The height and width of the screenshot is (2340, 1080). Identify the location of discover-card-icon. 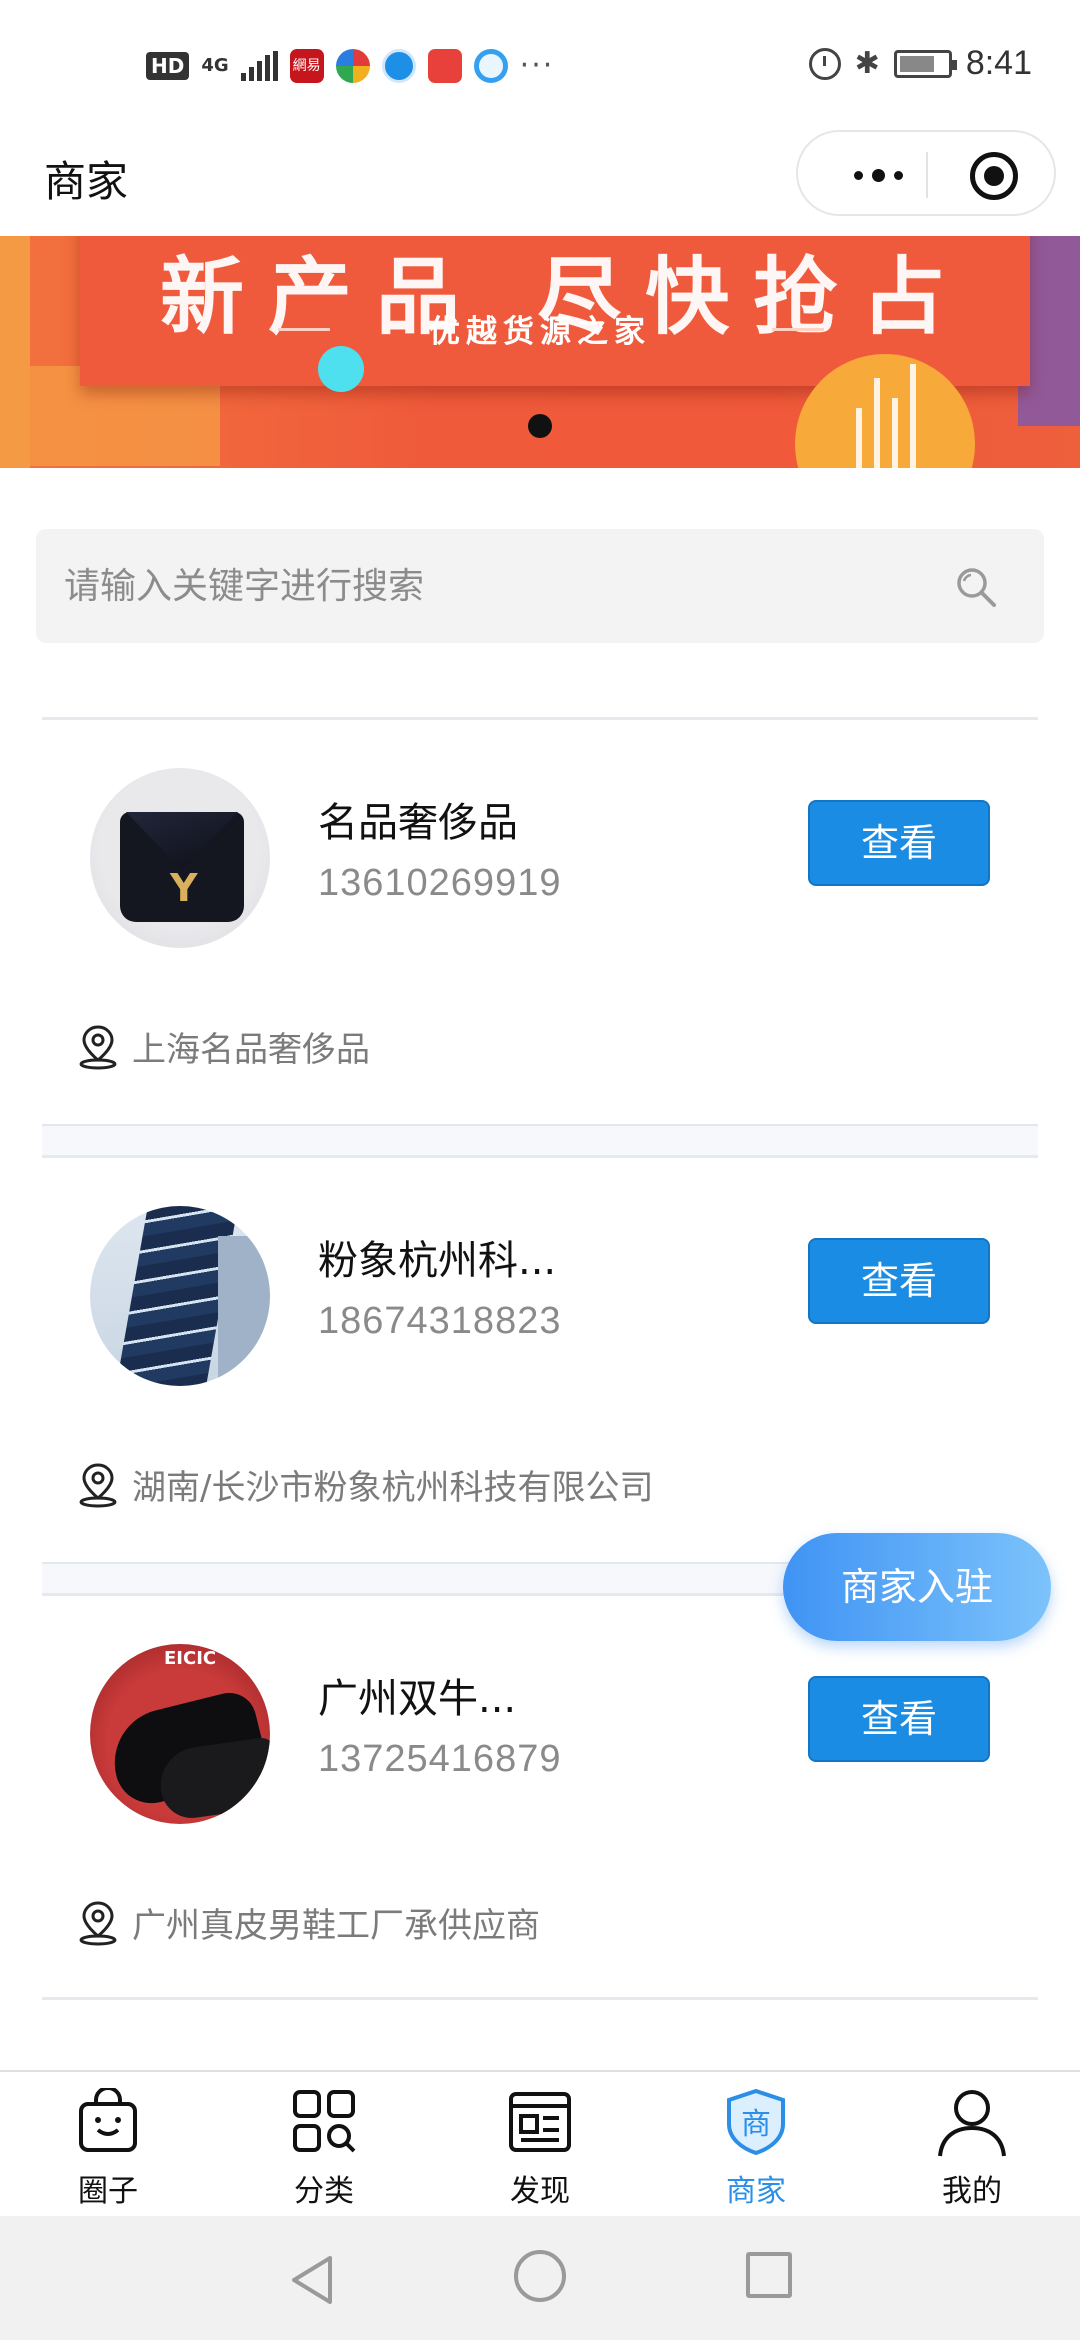
(540, 2122).